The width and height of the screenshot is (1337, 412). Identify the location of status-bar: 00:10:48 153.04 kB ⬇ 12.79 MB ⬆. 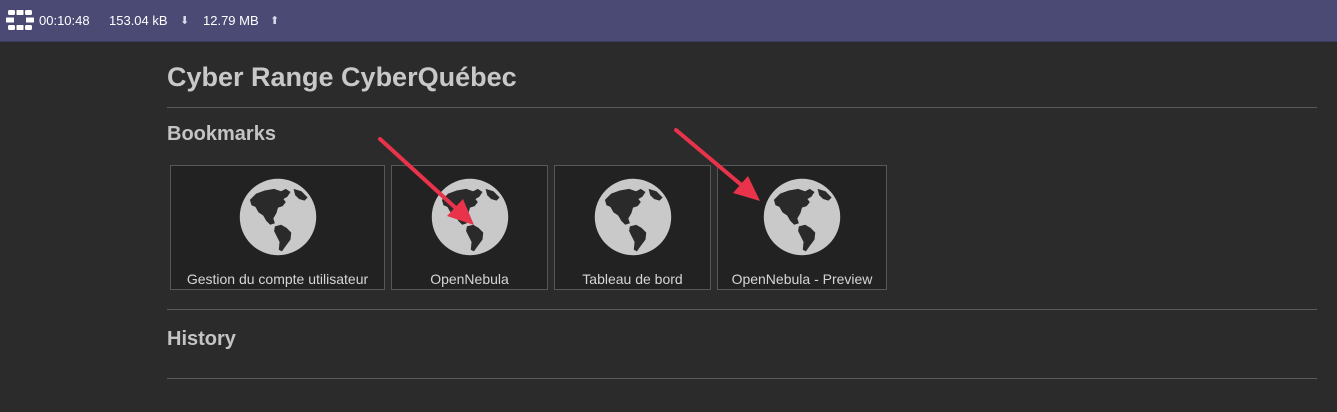
(668, 21).